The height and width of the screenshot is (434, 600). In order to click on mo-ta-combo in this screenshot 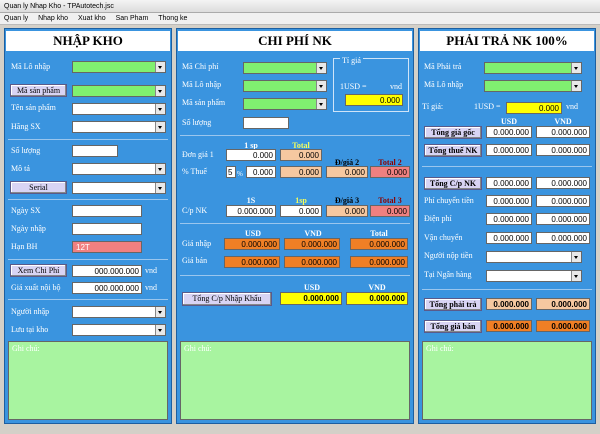, I will do `click(119, 169)`.